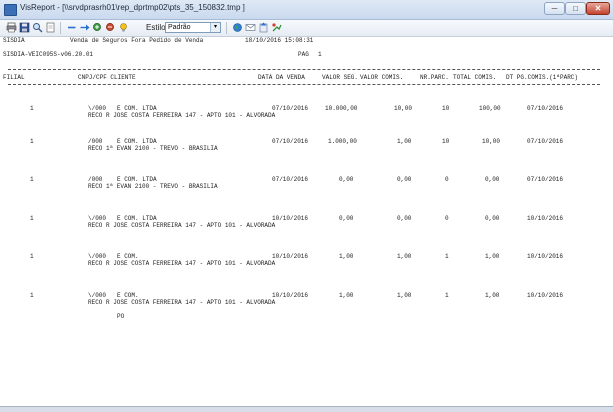 Image resolution: width=613 pixels, height=412 pixels. Describe the element at coordinates (575, 8) in the screenshot. I see `maximize-button: □` at that location.